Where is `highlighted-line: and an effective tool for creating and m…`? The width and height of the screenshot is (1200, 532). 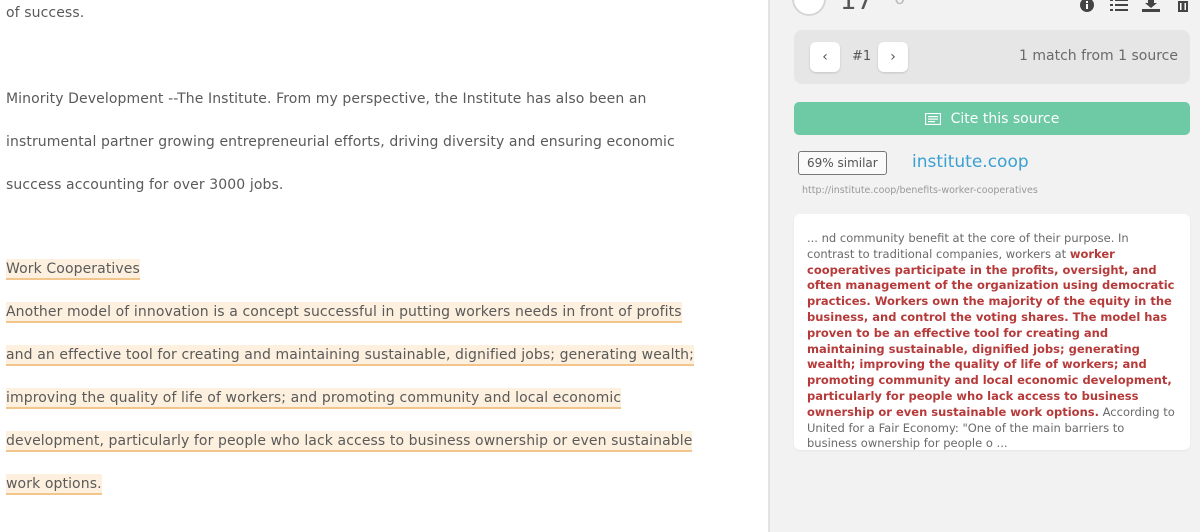
highlighted-line: and an effective tool for creating and m… is located at coordinates (350, 355).